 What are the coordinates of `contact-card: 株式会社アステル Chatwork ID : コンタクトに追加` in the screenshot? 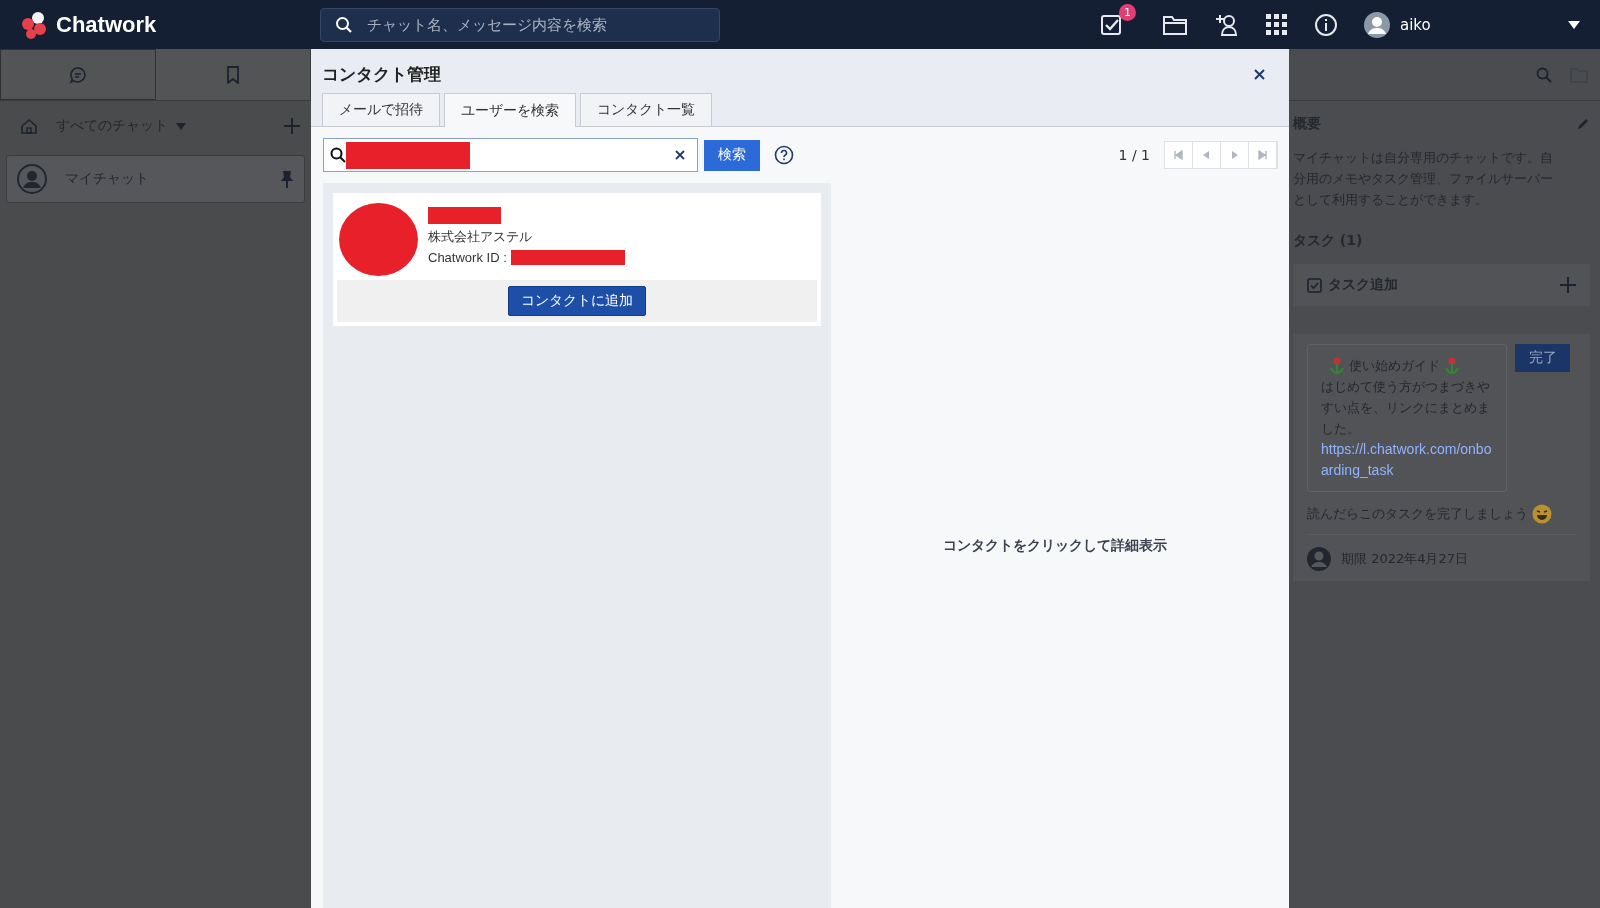 It's located at (577, 259).